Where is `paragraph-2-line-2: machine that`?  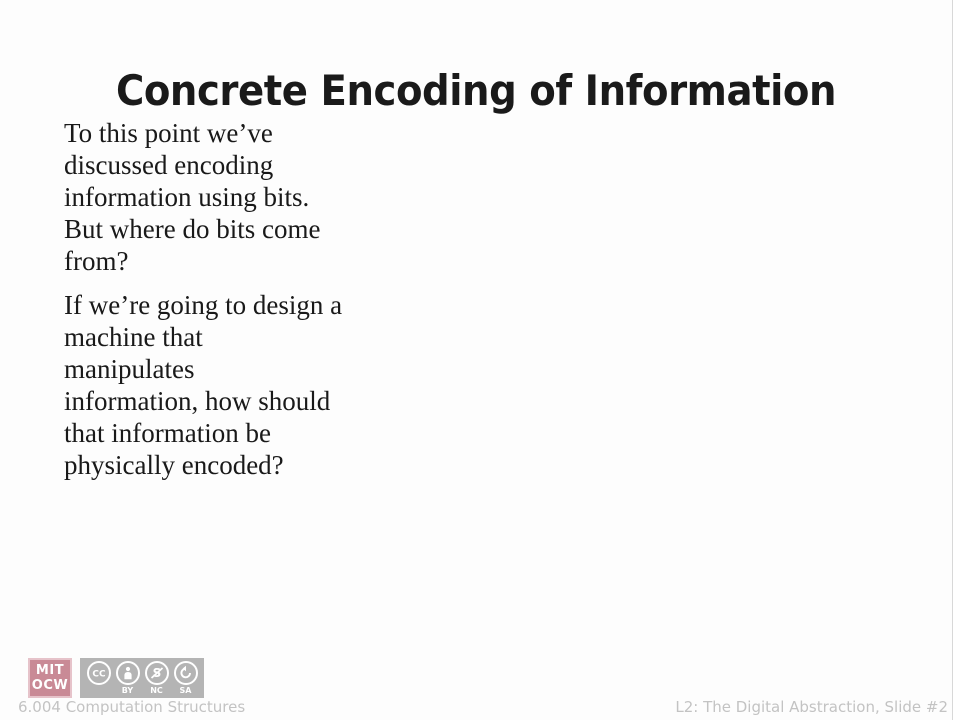
paragraph-2-line-2: machine that is located at coordinates (133, 337).